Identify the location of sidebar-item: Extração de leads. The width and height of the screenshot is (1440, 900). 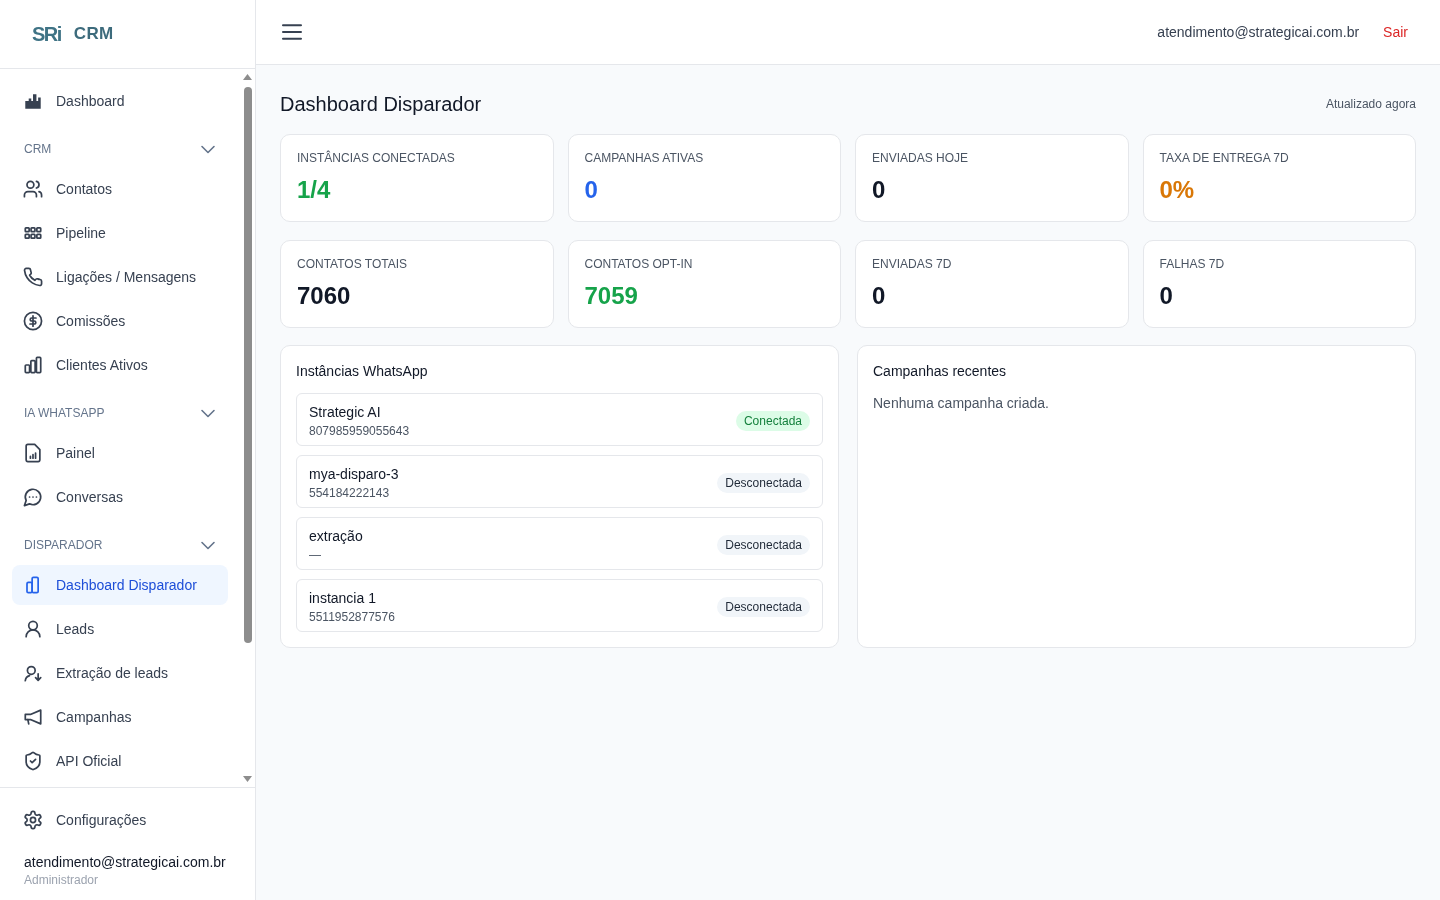
(120, 673).